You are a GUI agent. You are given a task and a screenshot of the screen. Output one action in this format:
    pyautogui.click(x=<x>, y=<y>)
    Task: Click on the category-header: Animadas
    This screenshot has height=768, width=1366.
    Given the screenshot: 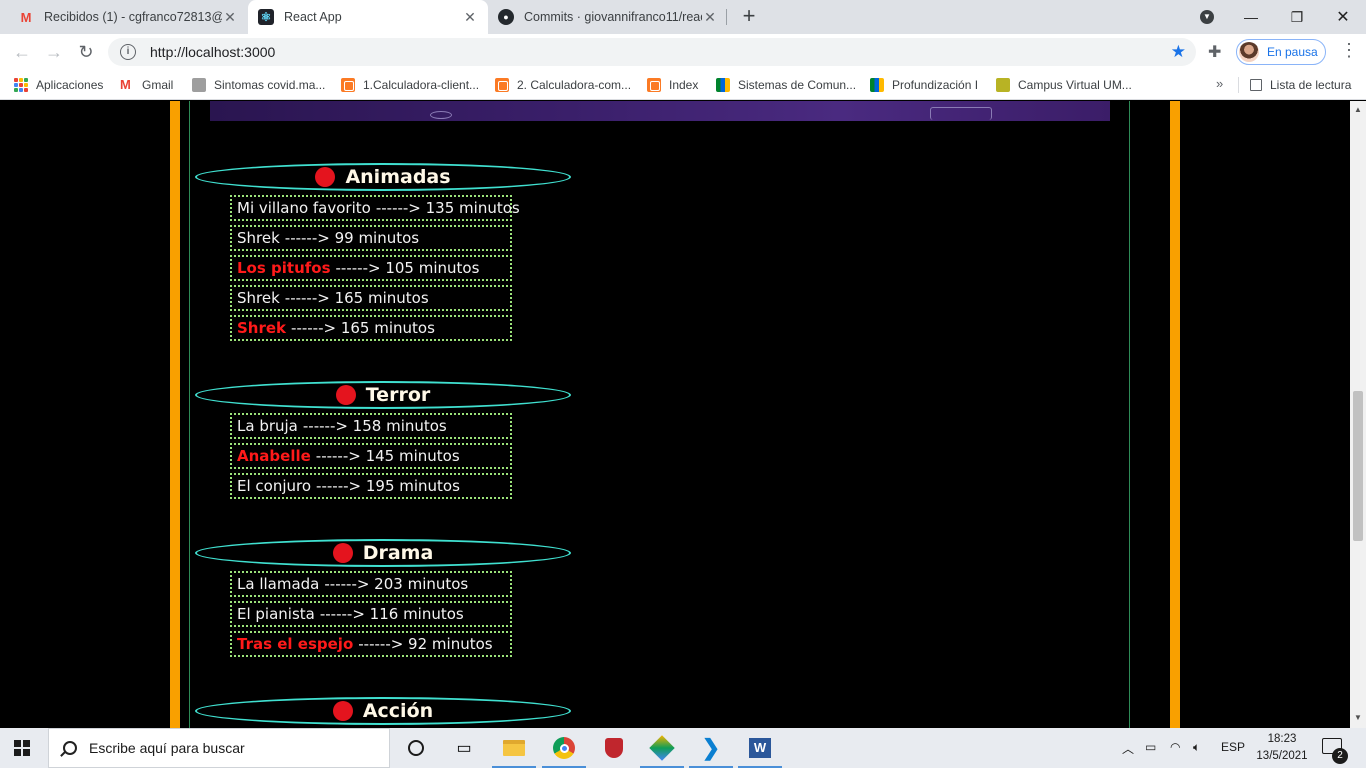 What is the action you would take?
    pyautogui.click(x=383, y=177)
    